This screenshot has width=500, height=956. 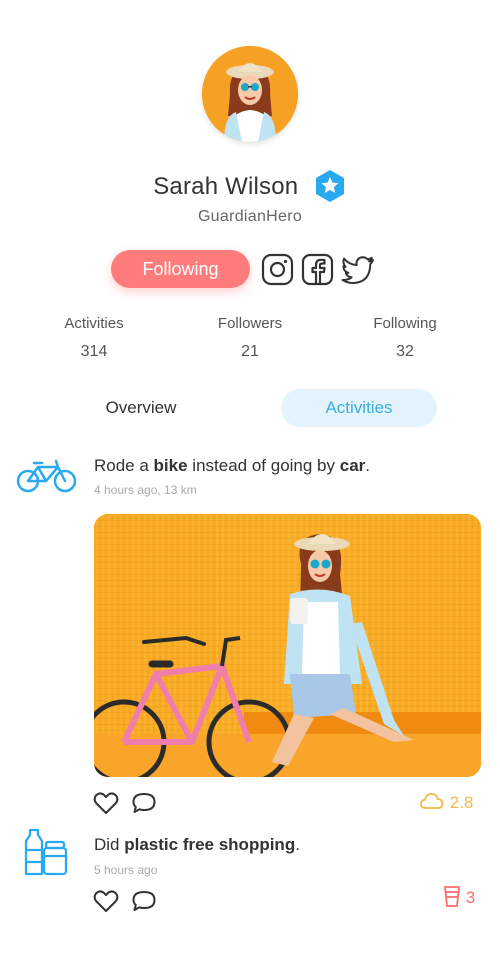 What do you see at coordinates (126, 870) in the screenshot?
I see `activity-2-meta: 5 hours ago` at bounding box center [126, 870].